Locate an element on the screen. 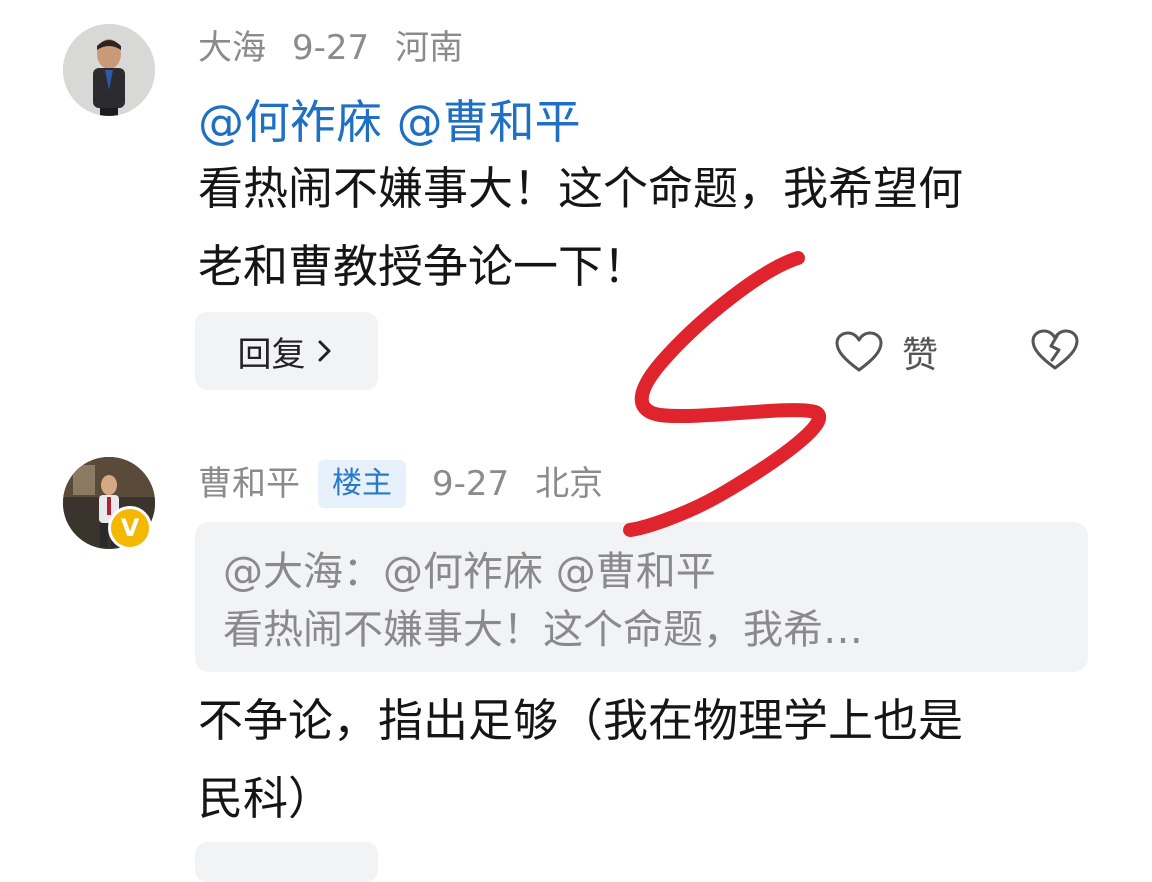  quote-line: @大海：@何祚庥 @曹和平 is located at coordinates (469, 572).